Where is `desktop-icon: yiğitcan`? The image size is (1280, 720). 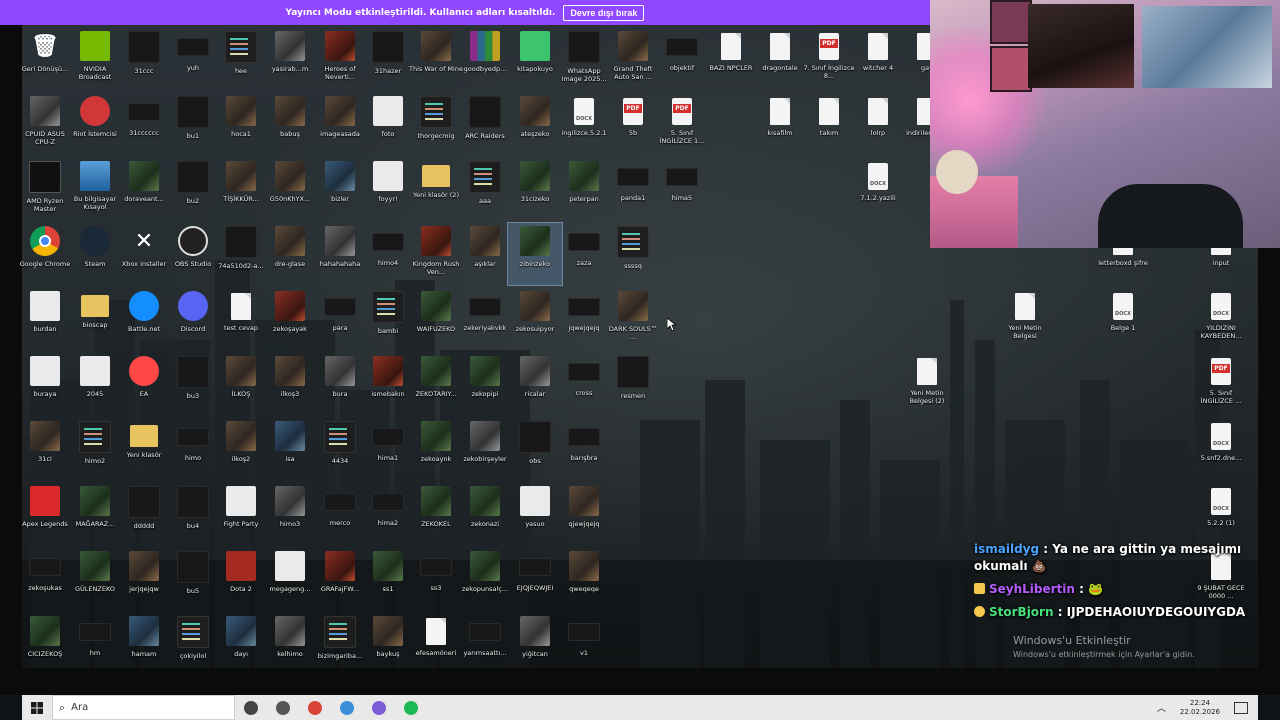
desktop-icon: yiğitcan is located at coordinates (535, 644).